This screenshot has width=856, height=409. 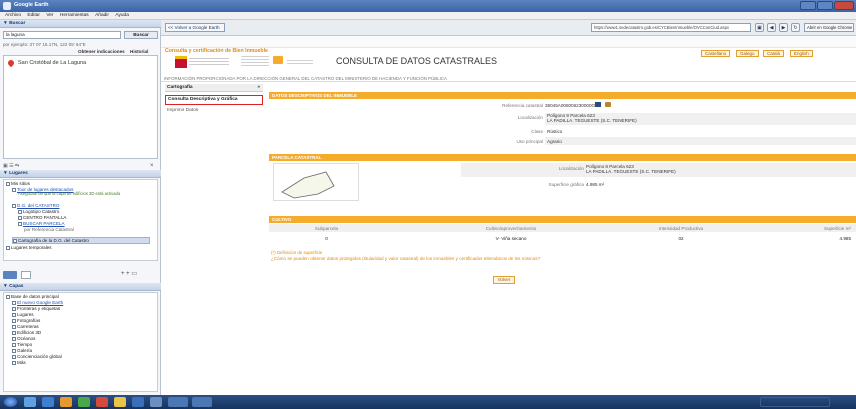 I want to click on panel-tools-icon: ▣ ☰ ⇆, so click(x=23, y=166).